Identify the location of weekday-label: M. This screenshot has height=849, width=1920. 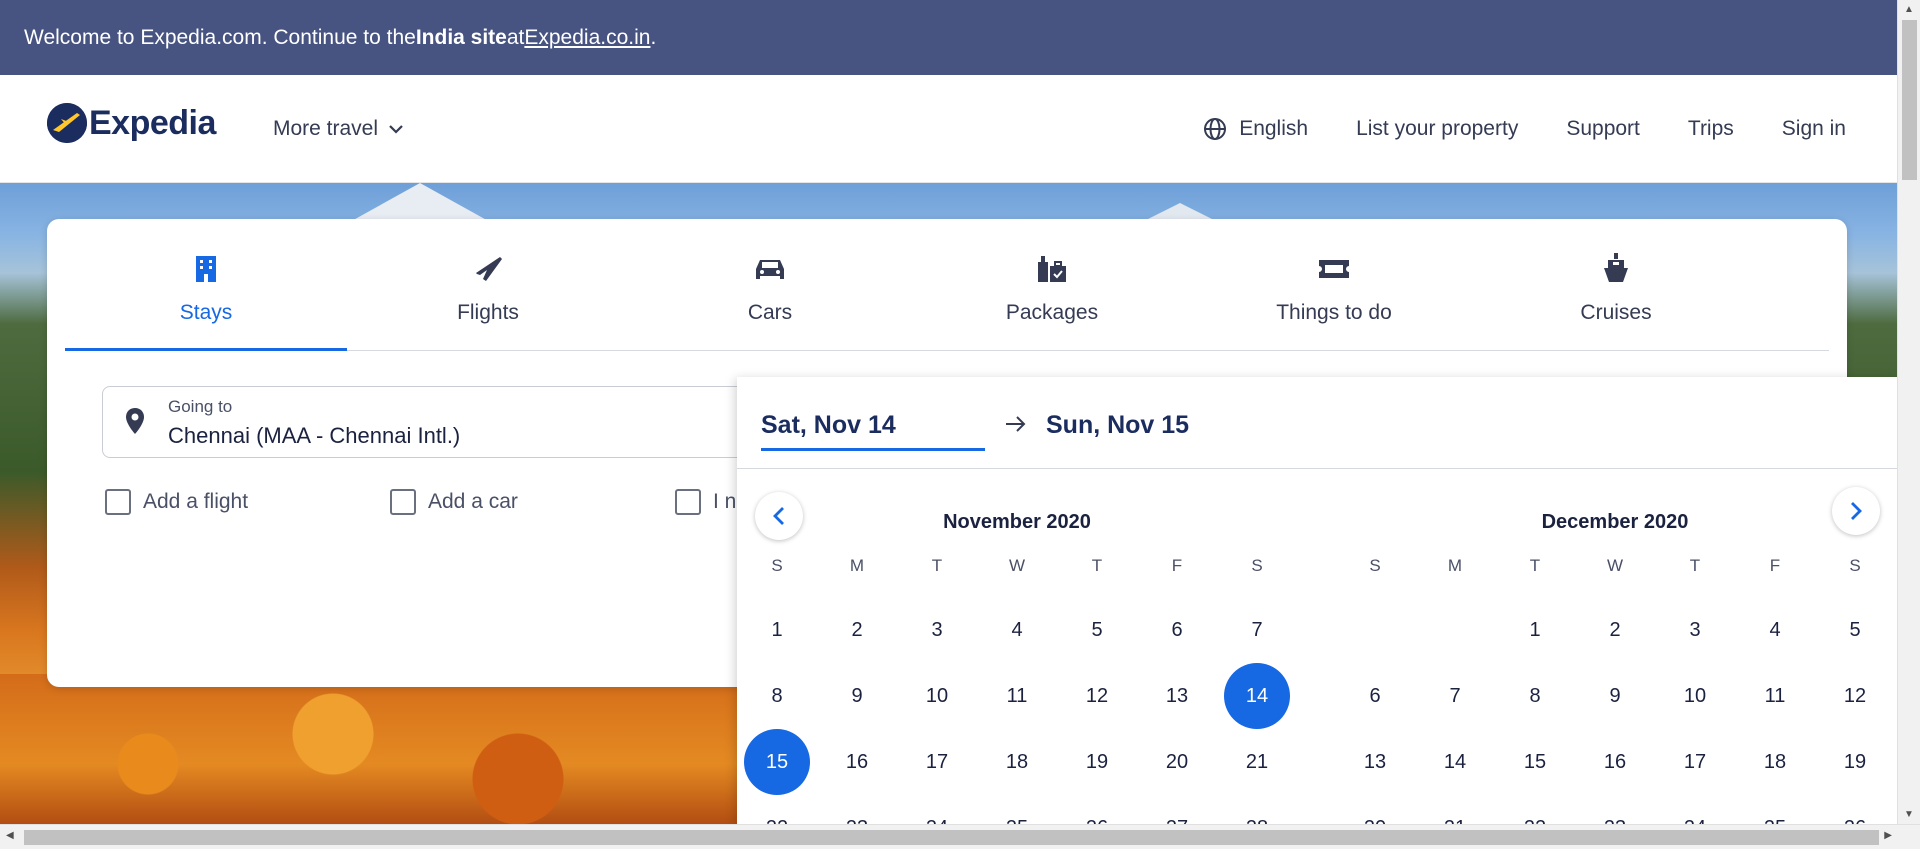
(857, 565).